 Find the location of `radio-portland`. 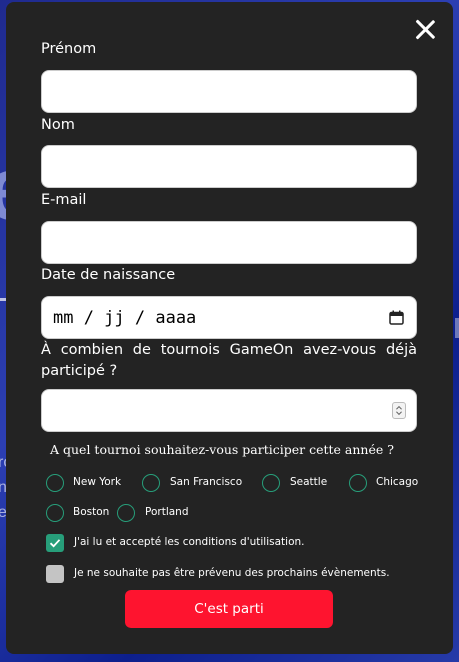

radio-portland is located at coordinates (126, 513).